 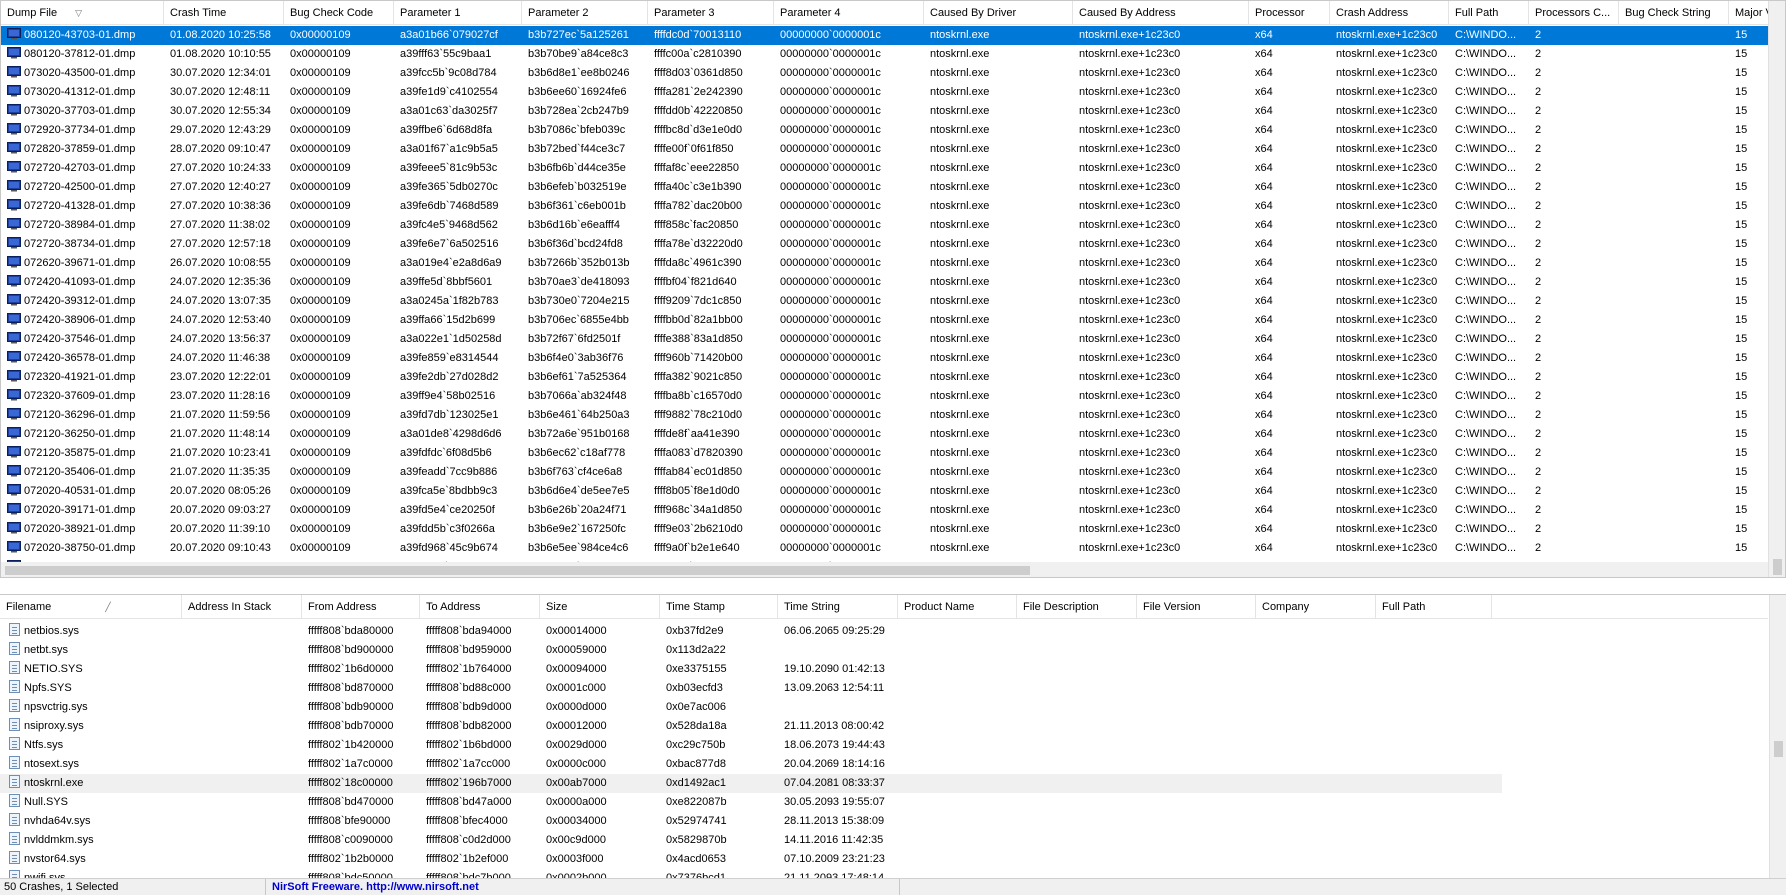 What do you see at coordinates (339, 13) in the screenshot?
I see `column-header-bug-check-code: Bug Check Code` at bounding box center [339, 13].